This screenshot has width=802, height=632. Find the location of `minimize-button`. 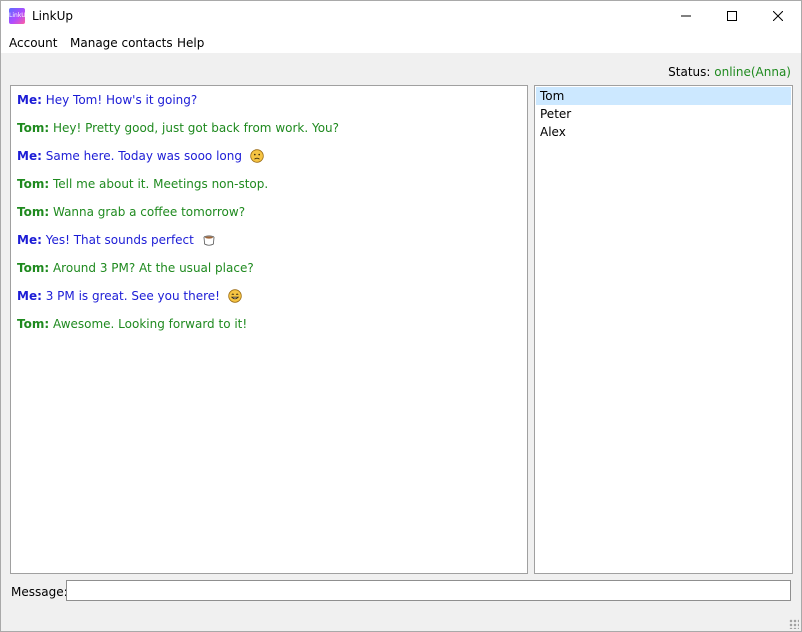

minimize-button is located at coordinates (686, 16).